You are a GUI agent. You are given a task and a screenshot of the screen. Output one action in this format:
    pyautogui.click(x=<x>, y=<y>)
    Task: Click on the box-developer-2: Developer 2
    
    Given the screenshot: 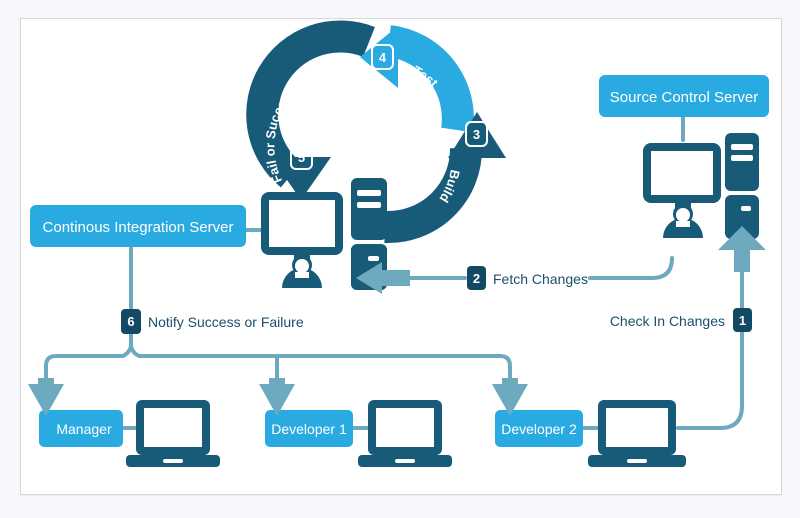 What is the action you would take?
    pyautogui.click(x=539, y=428)
    